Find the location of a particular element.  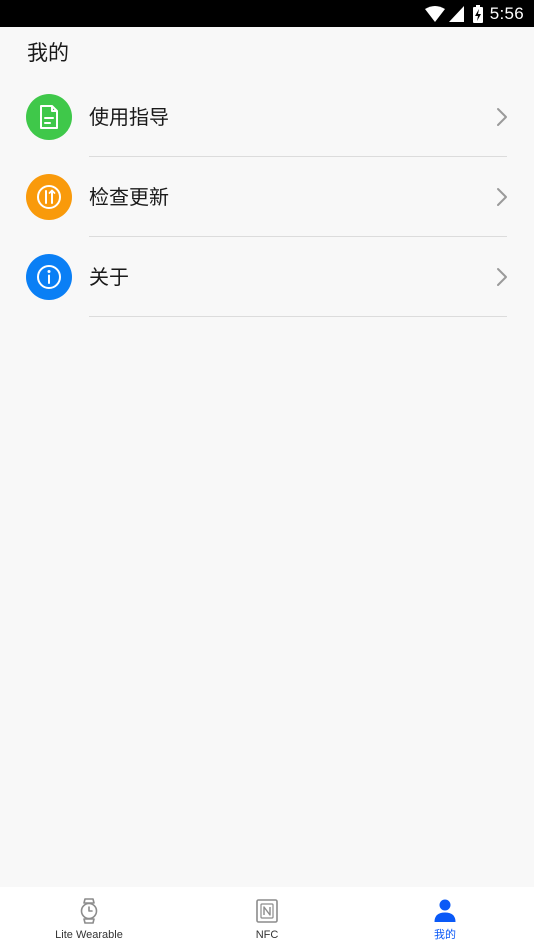

document-icon is located at coordinates (49, 117).